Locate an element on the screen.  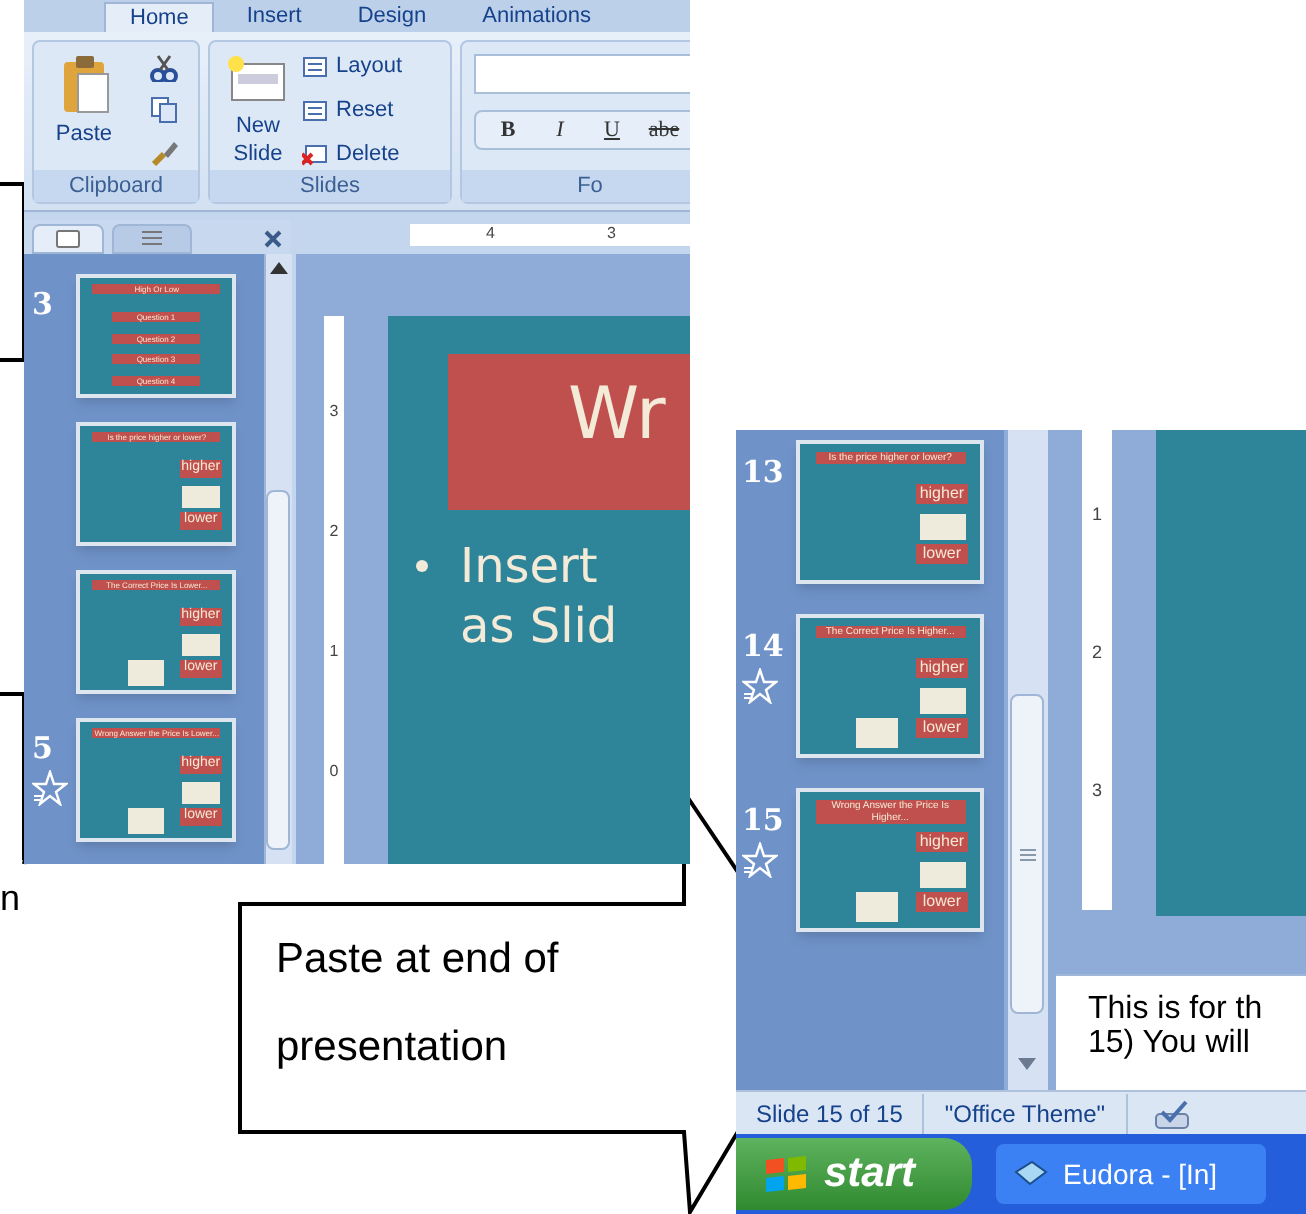
delete-icon is located at coordinates (315, 154).